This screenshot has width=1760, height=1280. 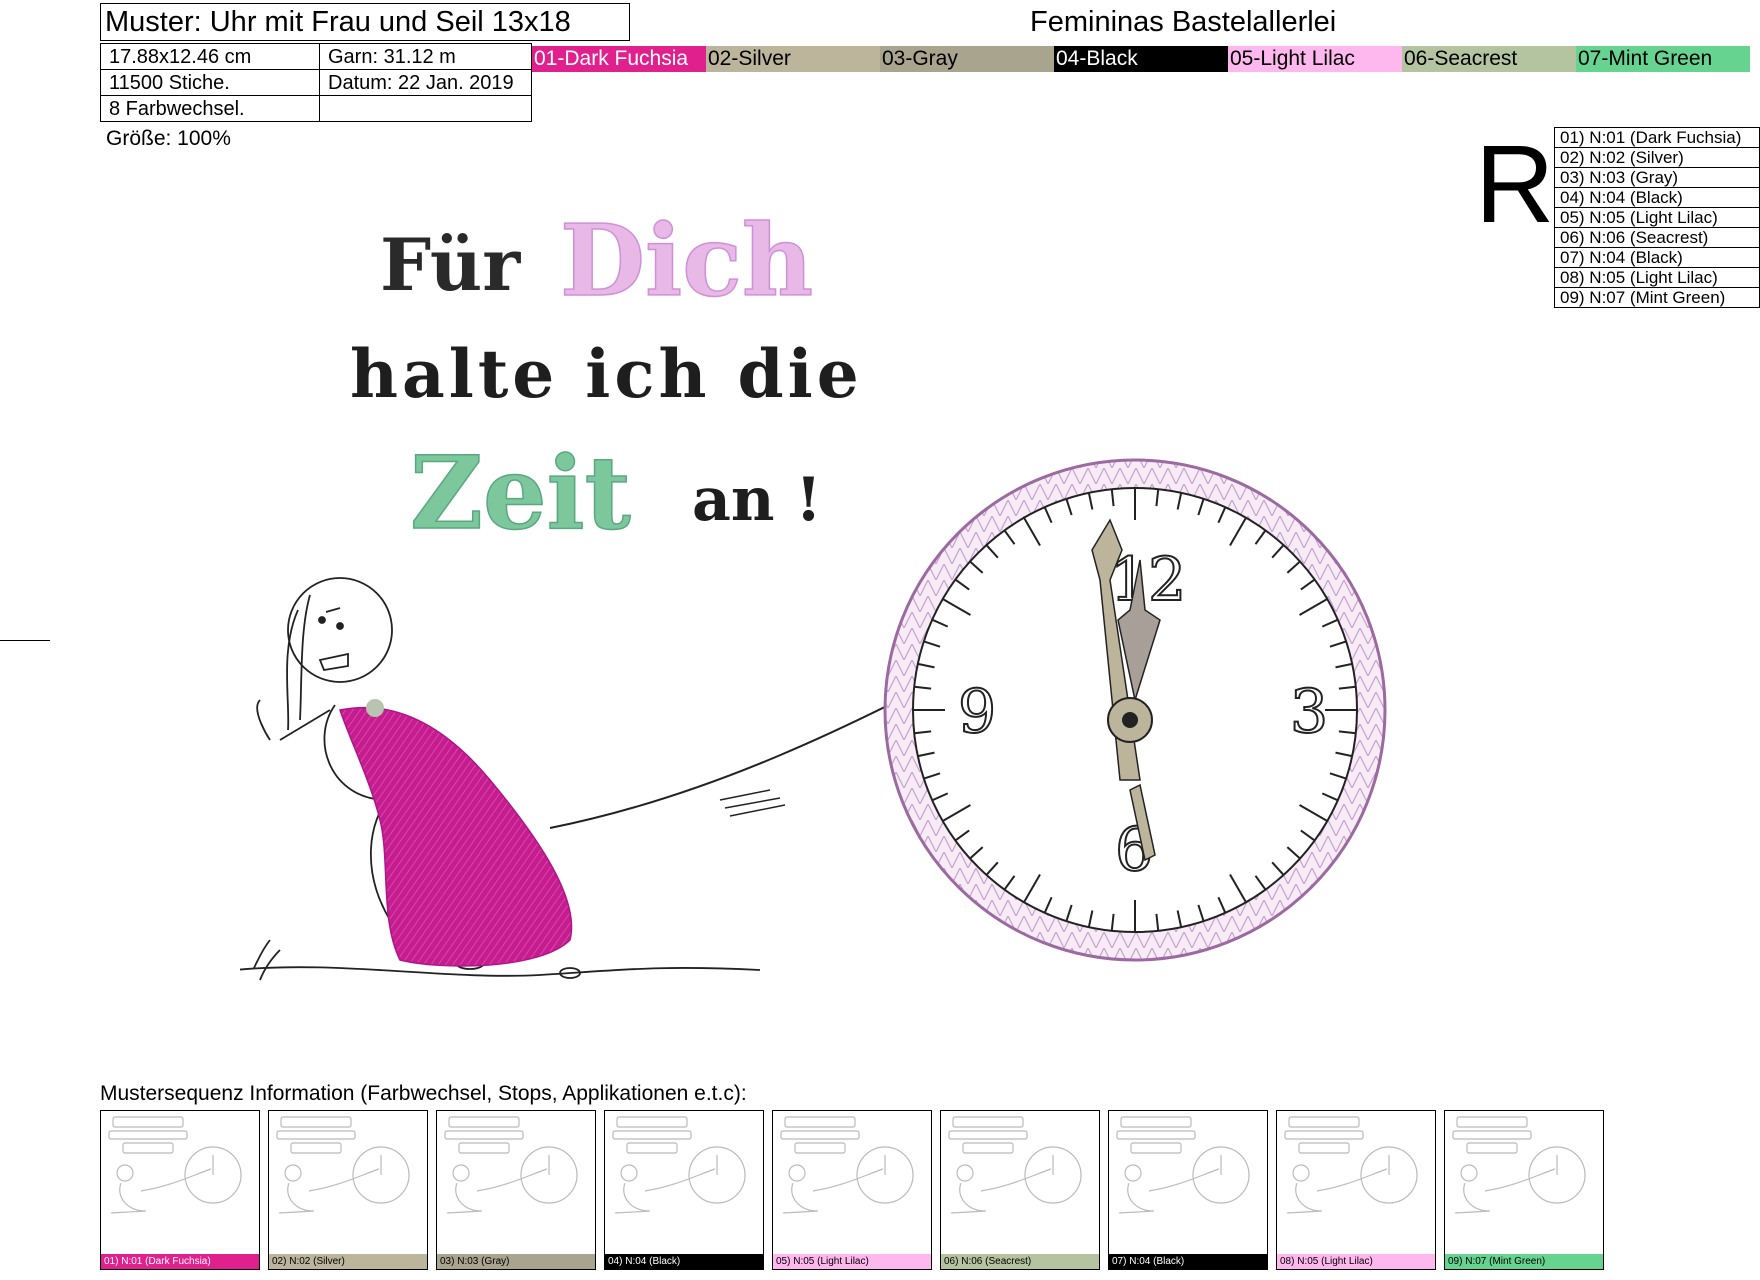 I want to click on legend-row: 07) N:04 (Black), so click(x=1657, y=257).